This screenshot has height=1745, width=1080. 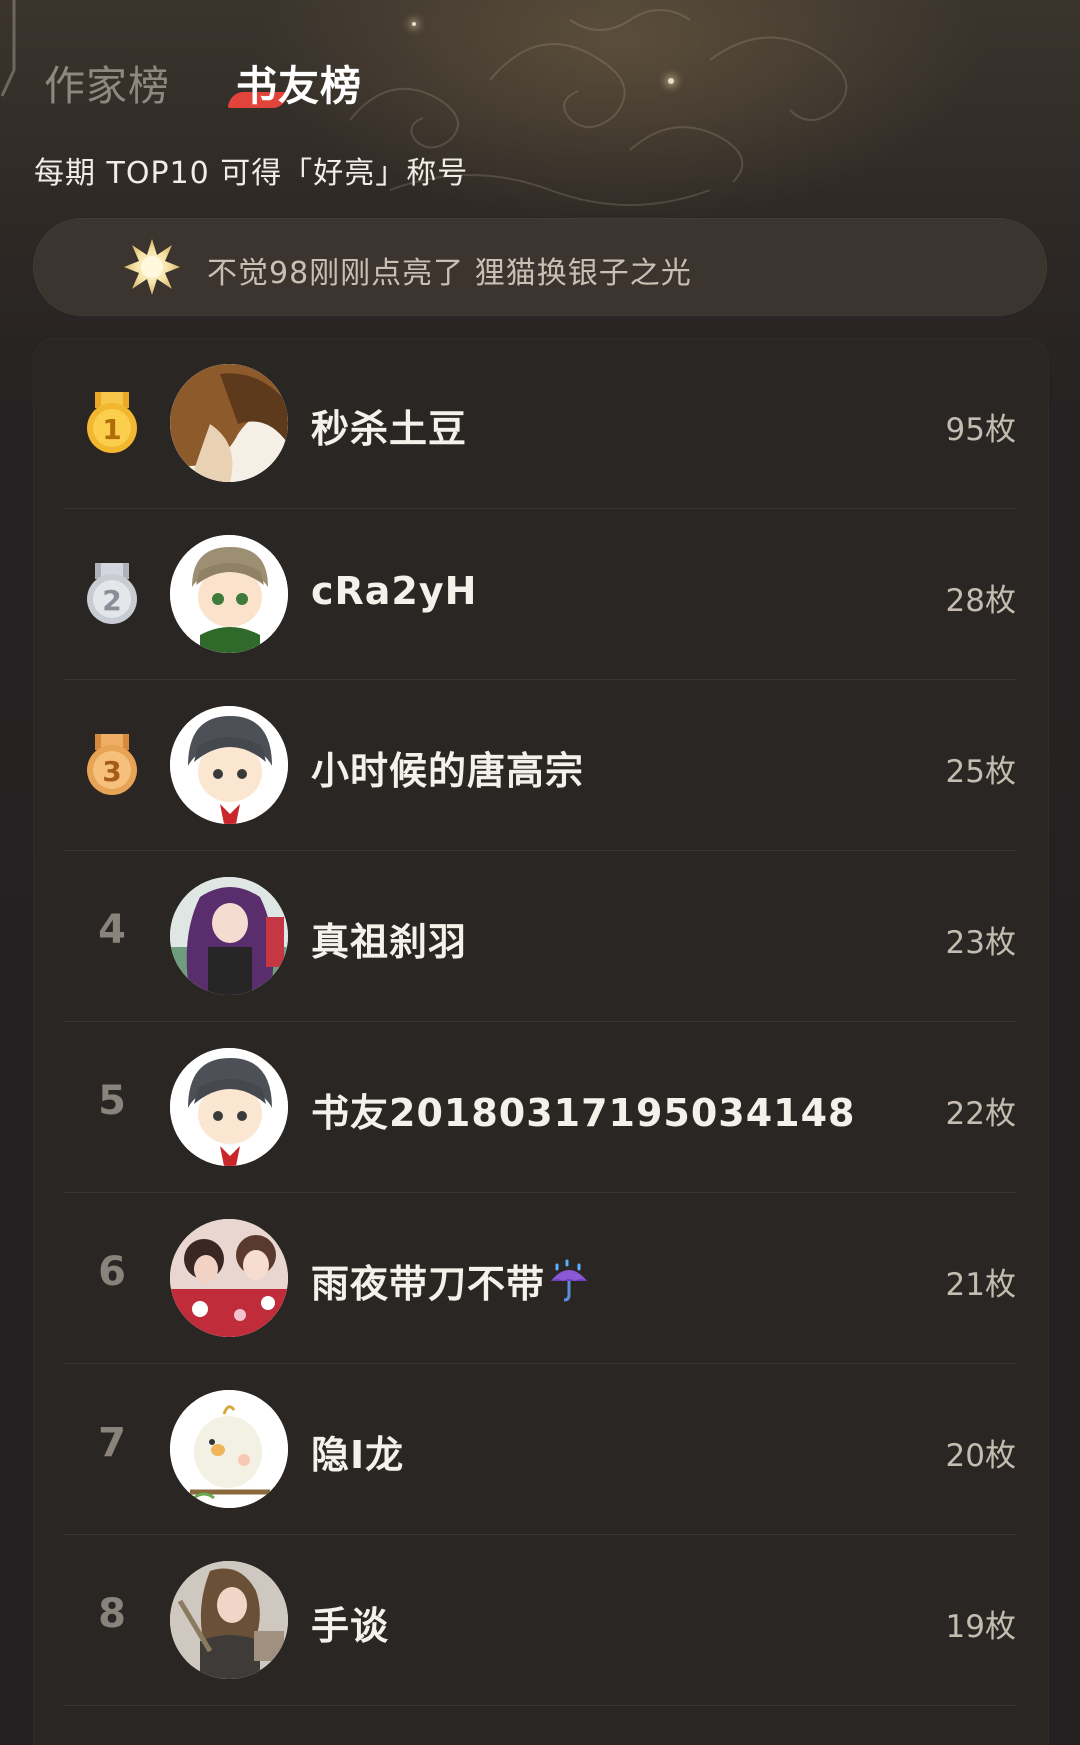 What do you see at coordinates (980, 1285) in the screenshot?
I see `badge-count: 21枚` at bounding box center [980, 1285].